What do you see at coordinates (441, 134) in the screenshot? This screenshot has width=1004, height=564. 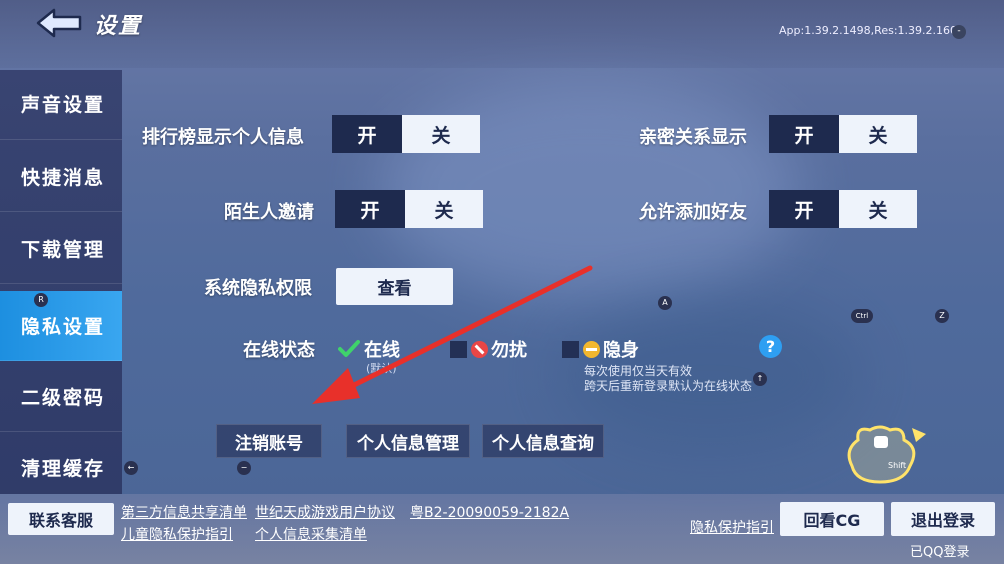 I see `rank-off-button: 关` at bounding box center [441, 134].